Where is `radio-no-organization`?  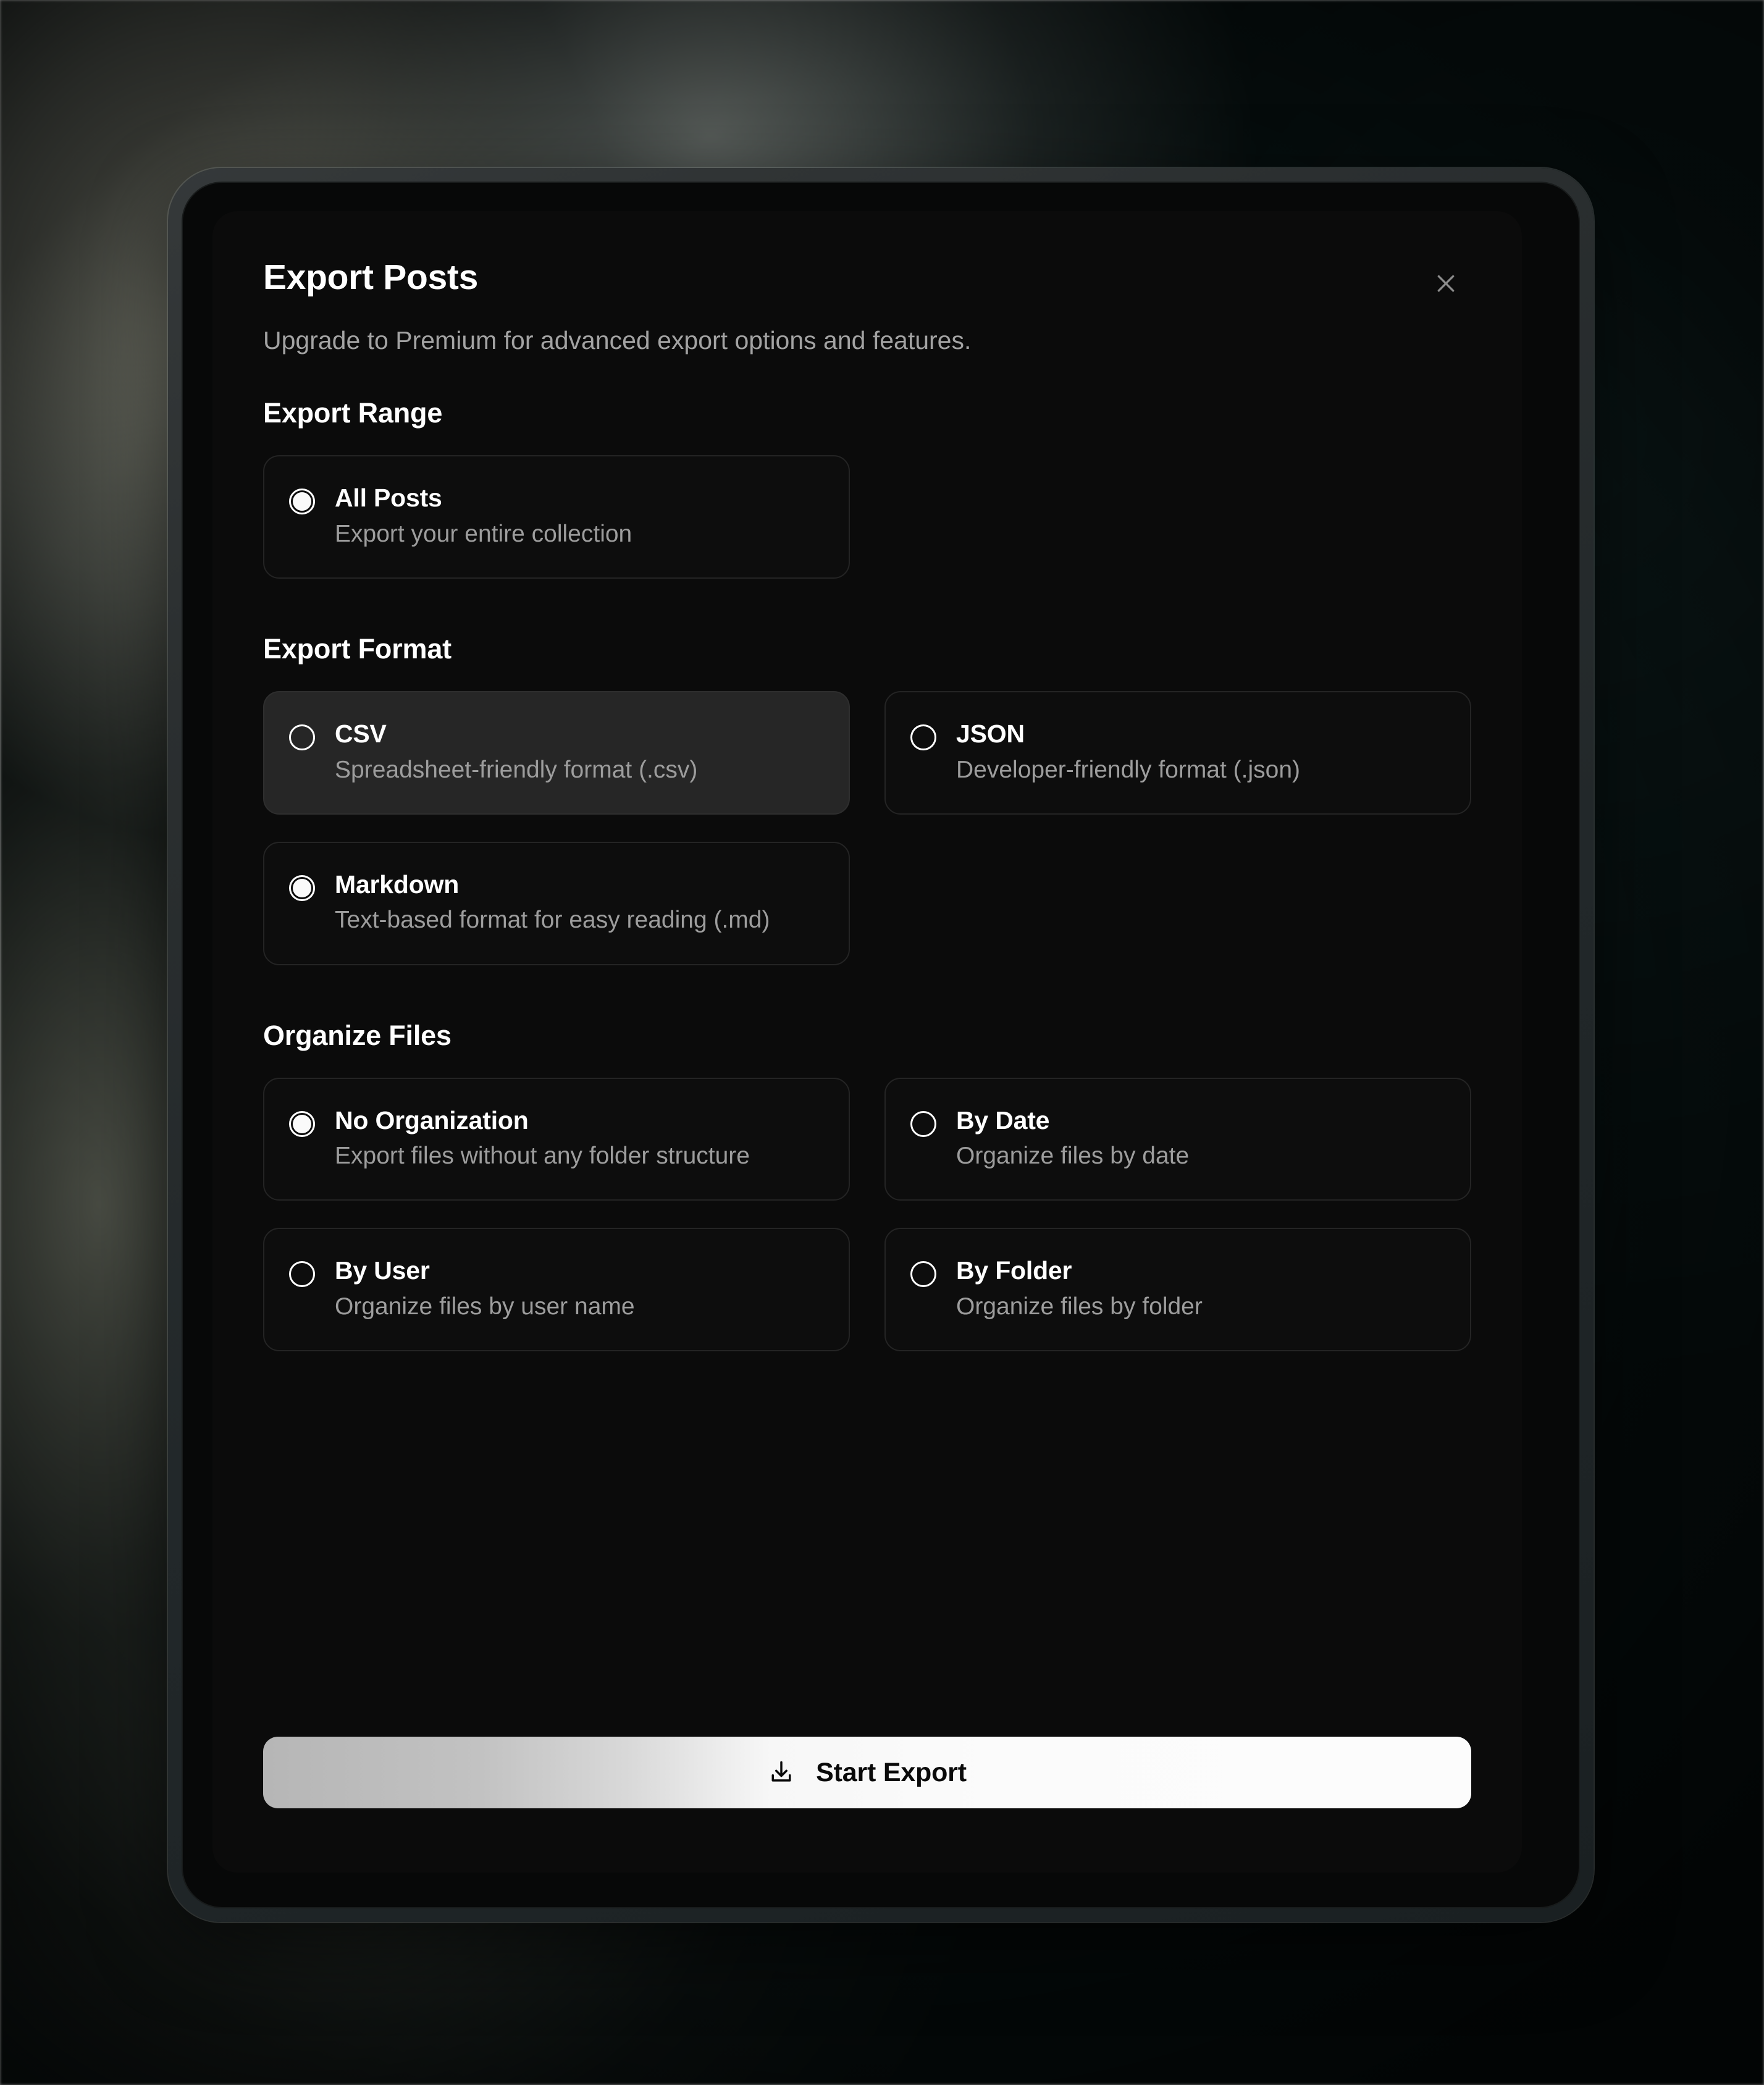 radio-no-organization is located at coordinates (302, 1123).